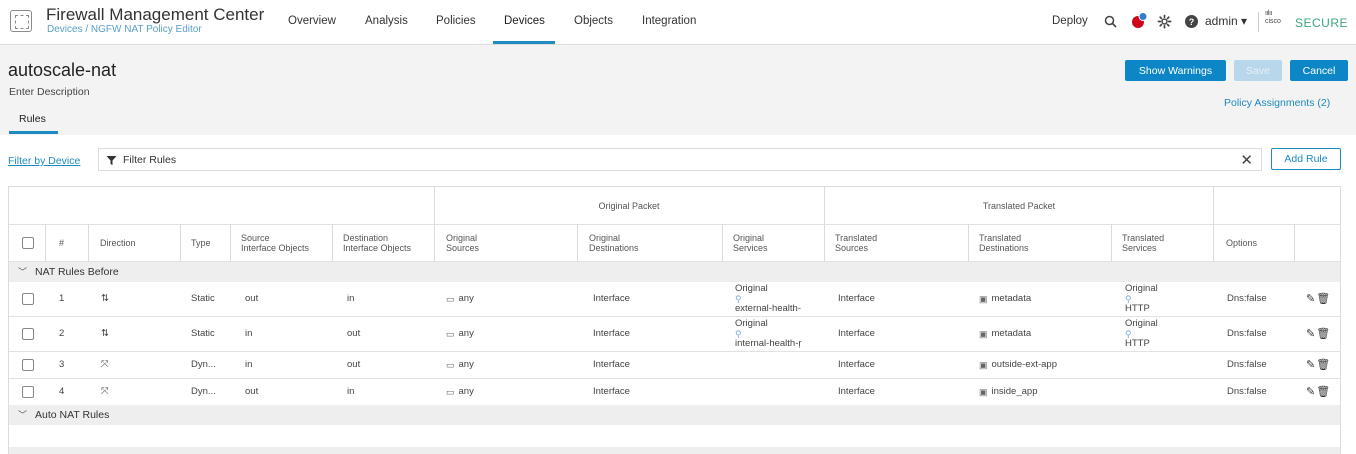  I want to click on col-translated-services: Translated Services, so click(1143, 242).